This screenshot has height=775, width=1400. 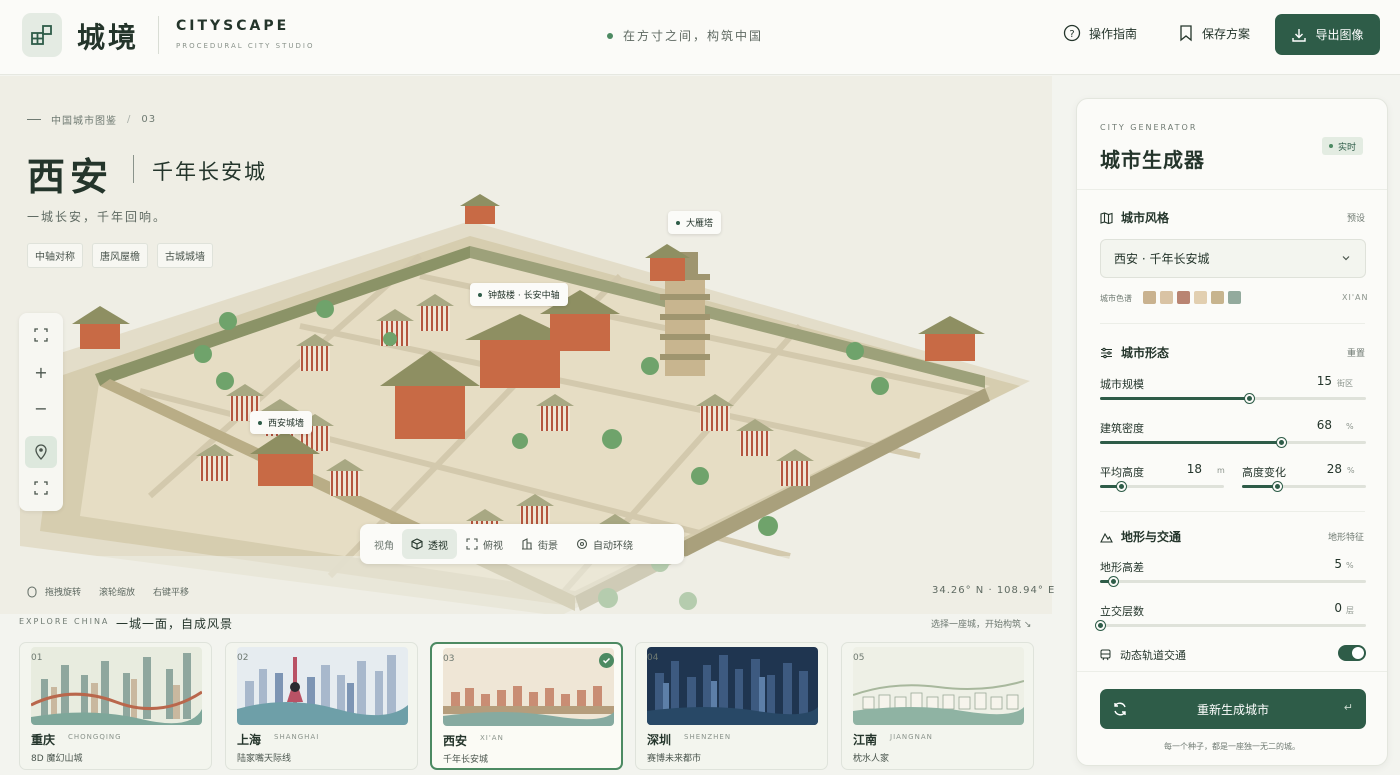 I want to click on height-label: 平均高度, so click(x=1122, y=472).